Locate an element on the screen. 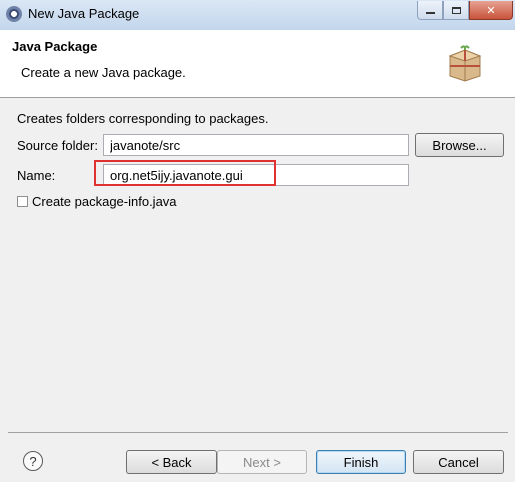 Image resolution: width=515 pixels, height=482 pixels. footer-separator is located at coordinates (258, 432).